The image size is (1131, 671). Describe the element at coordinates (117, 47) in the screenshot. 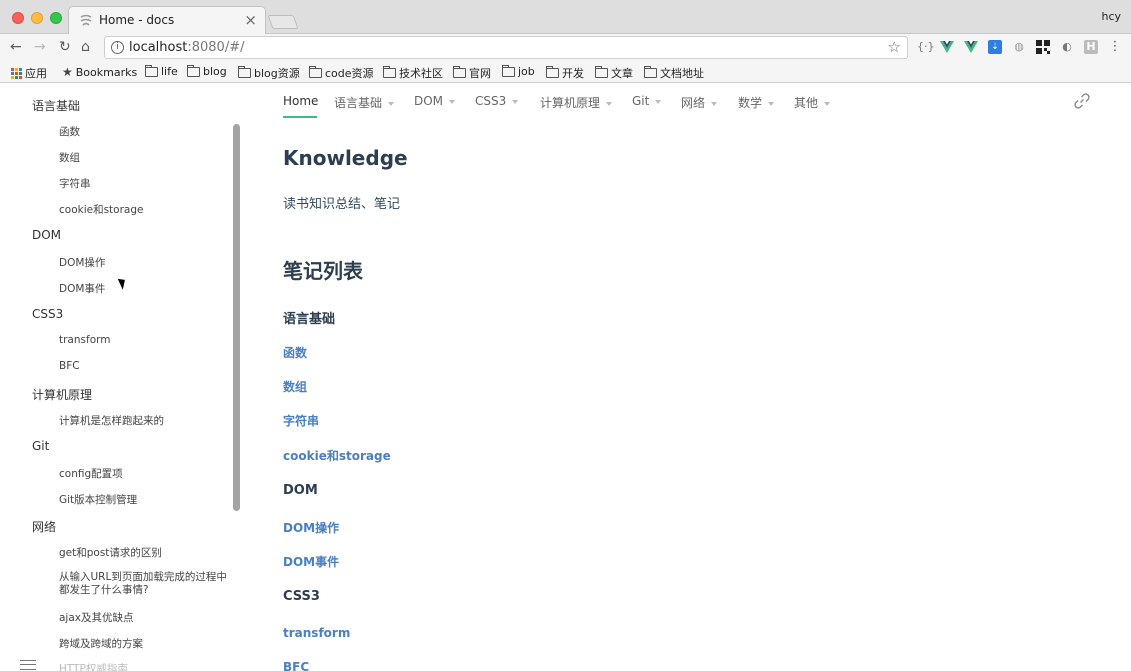

I see `info-icon: i` at that location.